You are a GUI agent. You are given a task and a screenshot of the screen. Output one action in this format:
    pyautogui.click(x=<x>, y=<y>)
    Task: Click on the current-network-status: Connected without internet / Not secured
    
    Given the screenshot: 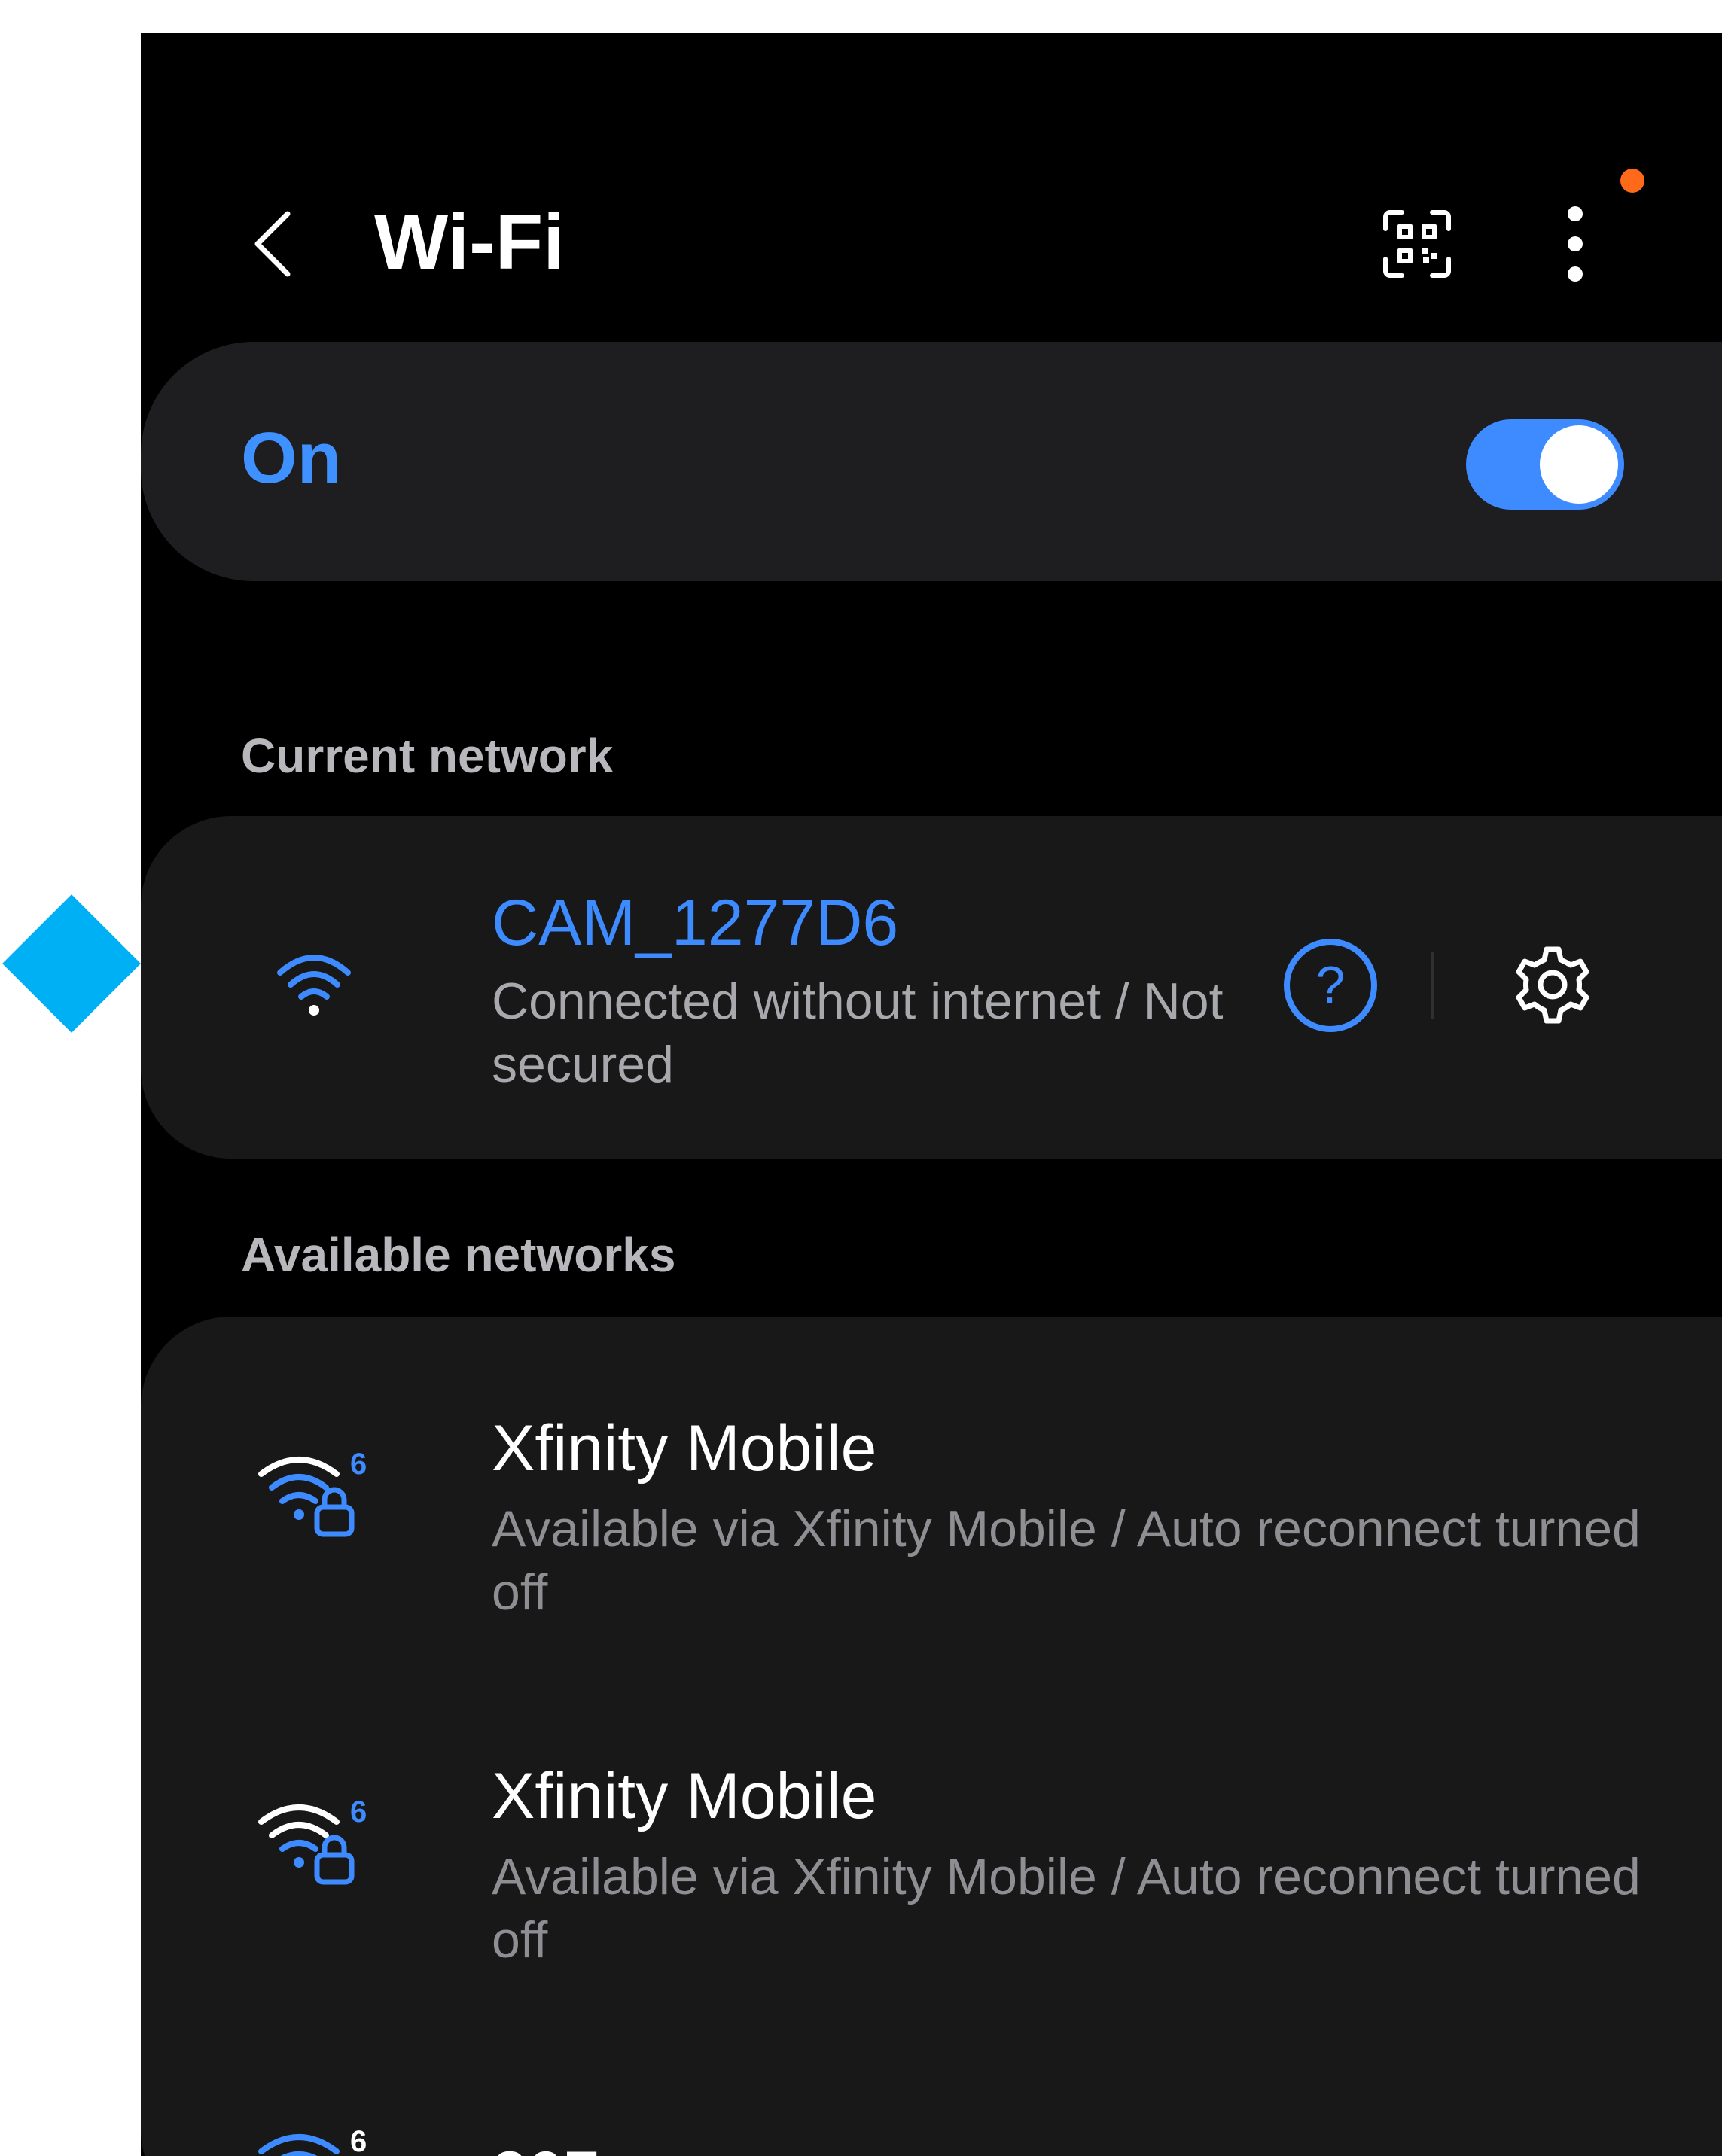 What is the action you would take?
    pyautogui.click(x=858, y=1033)
    